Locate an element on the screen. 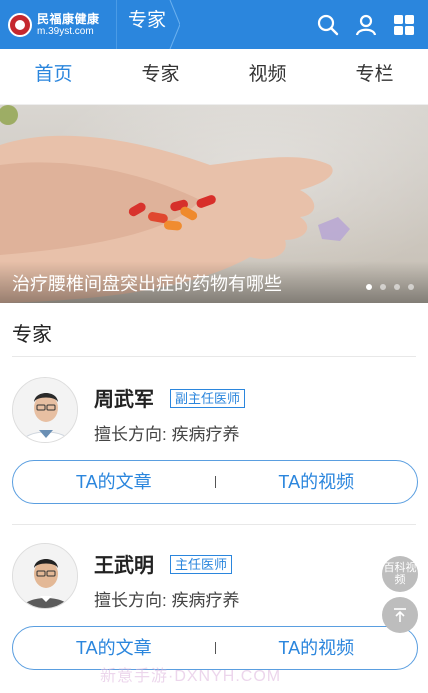  search-icon is located at coordinates (328, 25).